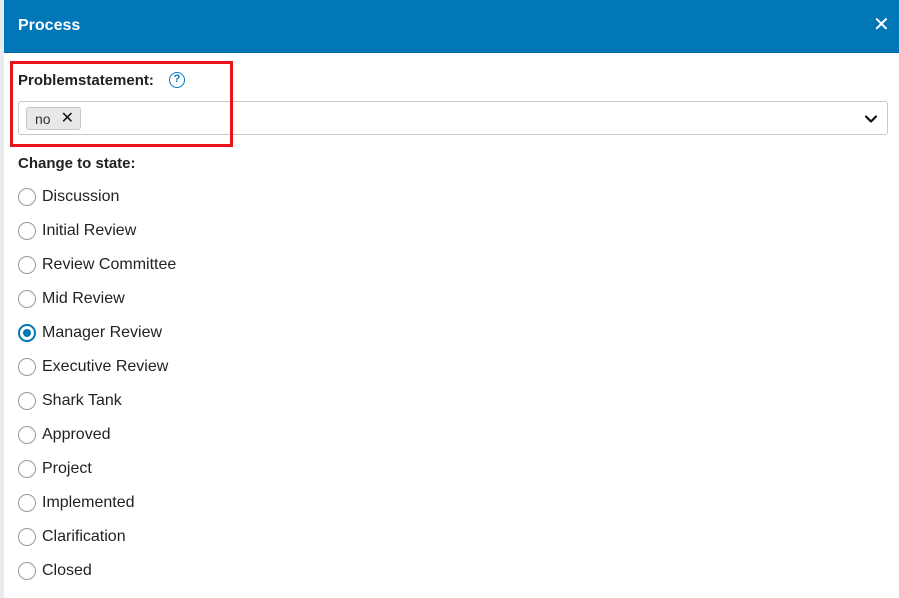  I want to click on state-option-manager-review: Manager Review, so click(218, 333).